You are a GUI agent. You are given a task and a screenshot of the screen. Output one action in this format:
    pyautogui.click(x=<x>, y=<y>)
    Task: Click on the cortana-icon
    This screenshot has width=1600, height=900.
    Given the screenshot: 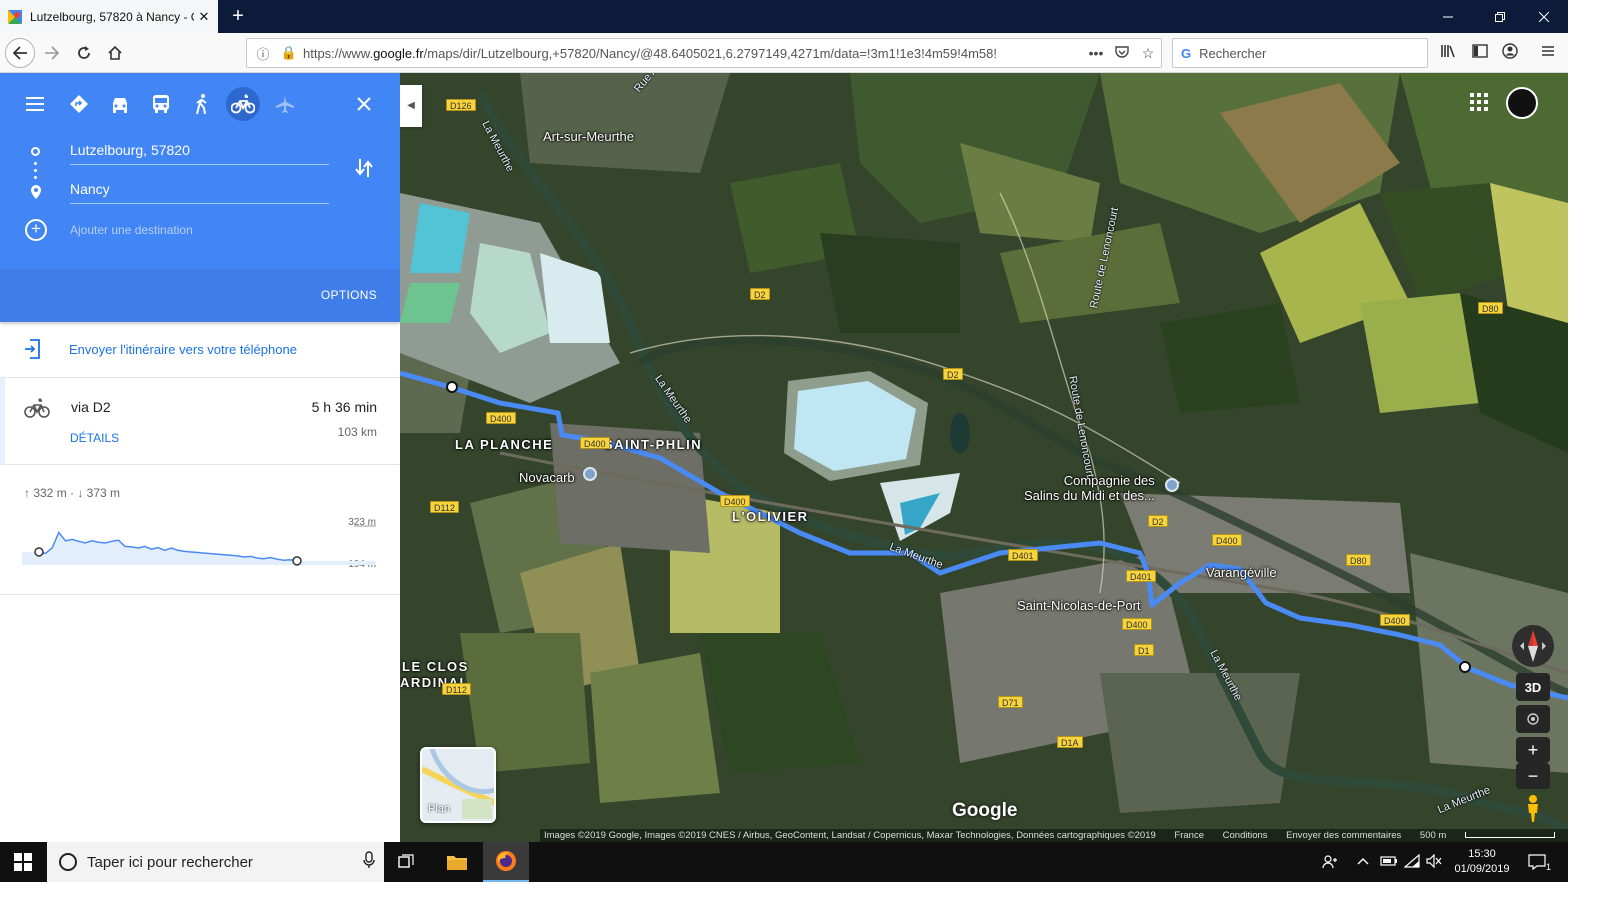 What is the action you would take?
    pyautogui.click(x=68, y=862)
    